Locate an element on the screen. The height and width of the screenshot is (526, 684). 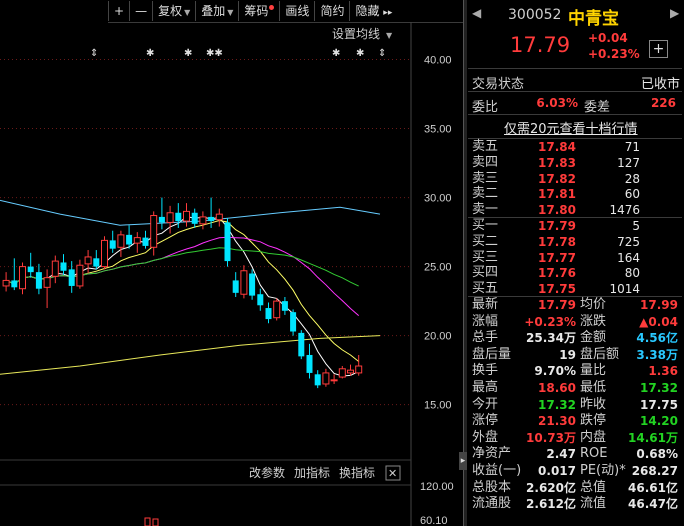
settings-ma-button: 设置均线 is located at coordinates (356, 34).